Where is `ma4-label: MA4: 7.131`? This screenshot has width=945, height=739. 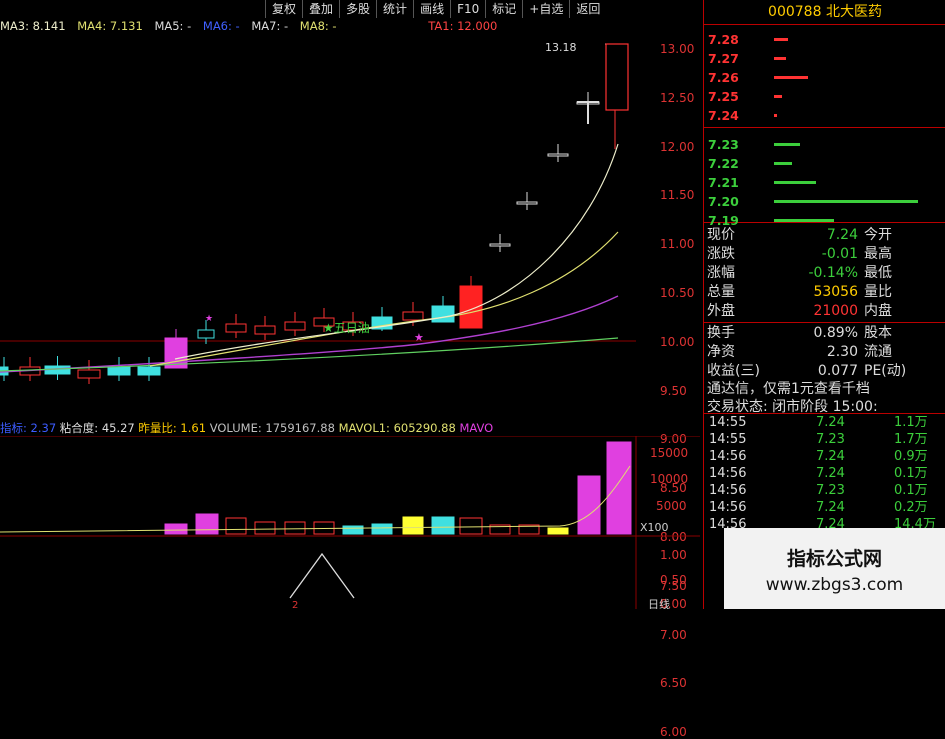
ma4-label: MA4: 7.131 is located at coordinates (110, 26).